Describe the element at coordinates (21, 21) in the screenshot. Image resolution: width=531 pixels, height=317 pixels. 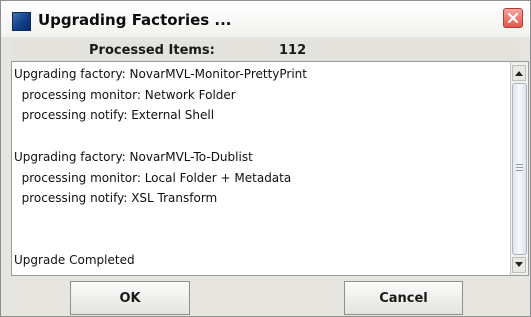
I see `app-icon` at that location.